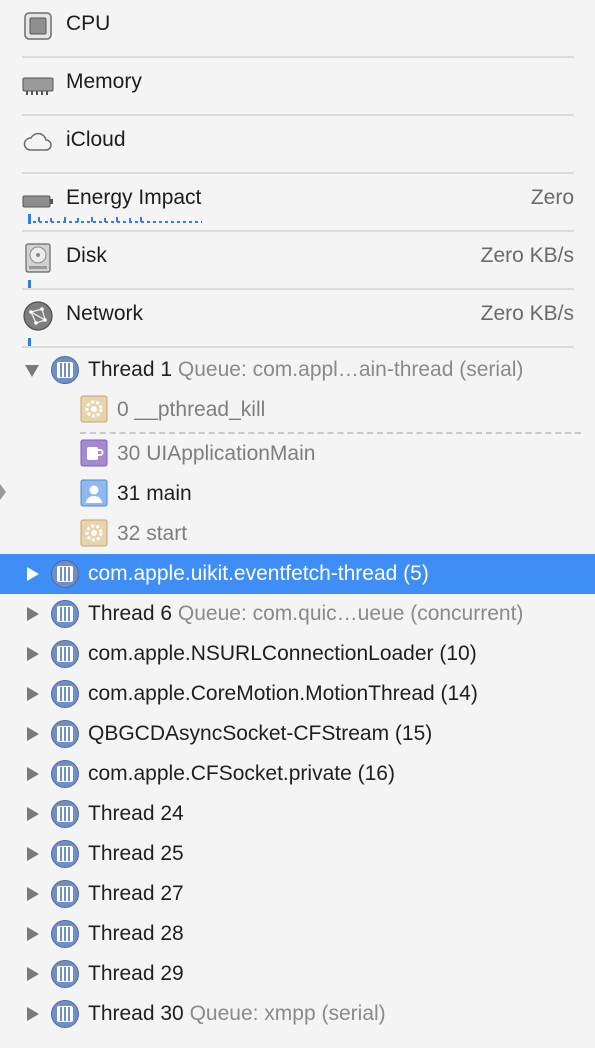 The width and height of the screenshot is (595, 1048). I want to click on thread-name: Thread 25, so click(136, 853).